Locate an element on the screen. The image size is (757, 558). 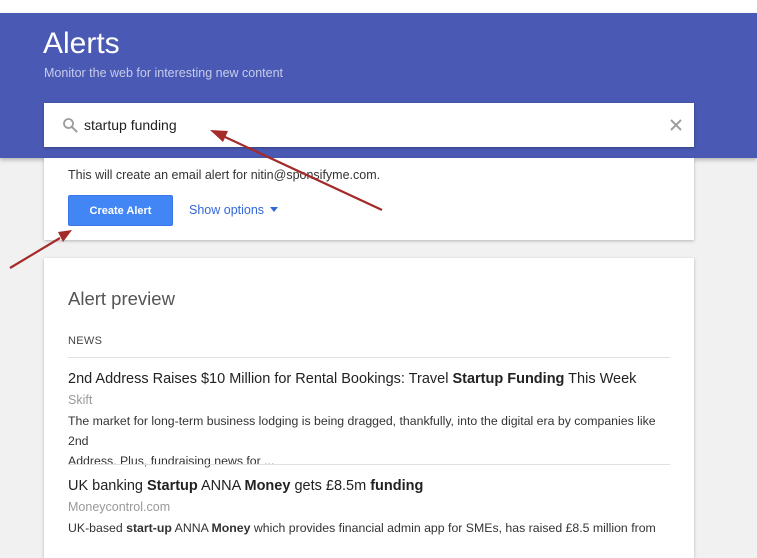
article-source-1: Skift is located at coordinates (80, 400).